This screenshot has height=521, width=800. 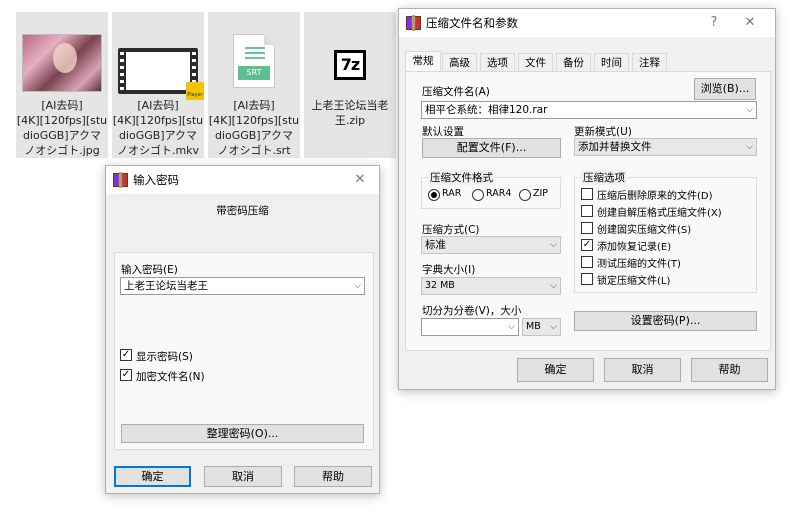 I want to click on show-password-checkbox: ✓, so click(x=126, y=355).